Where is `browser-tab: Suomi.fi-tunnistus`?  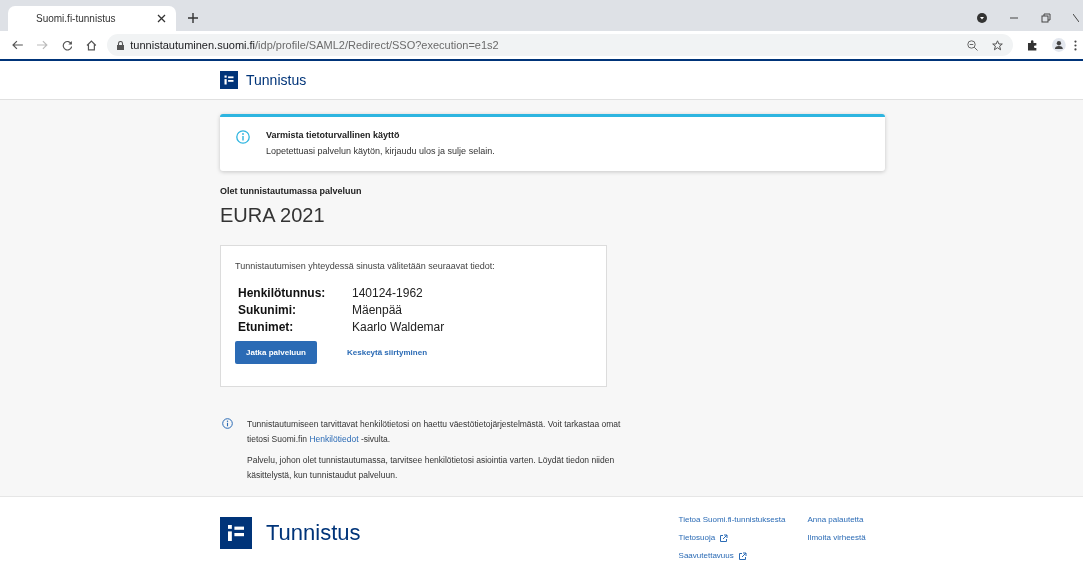 browser-tab: Suomi.fi-tunnistus is located at coordinates (92, 18).